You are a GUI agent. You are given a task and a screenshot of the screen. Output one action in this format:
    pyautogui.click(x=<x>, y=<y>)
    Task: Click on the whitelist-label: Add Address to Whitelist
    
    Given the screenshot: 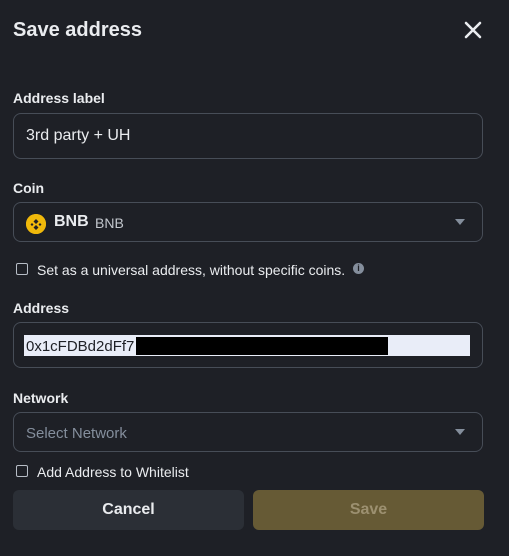 What is the action you would take?
    pyautogui.click(x=113, y=472)
    